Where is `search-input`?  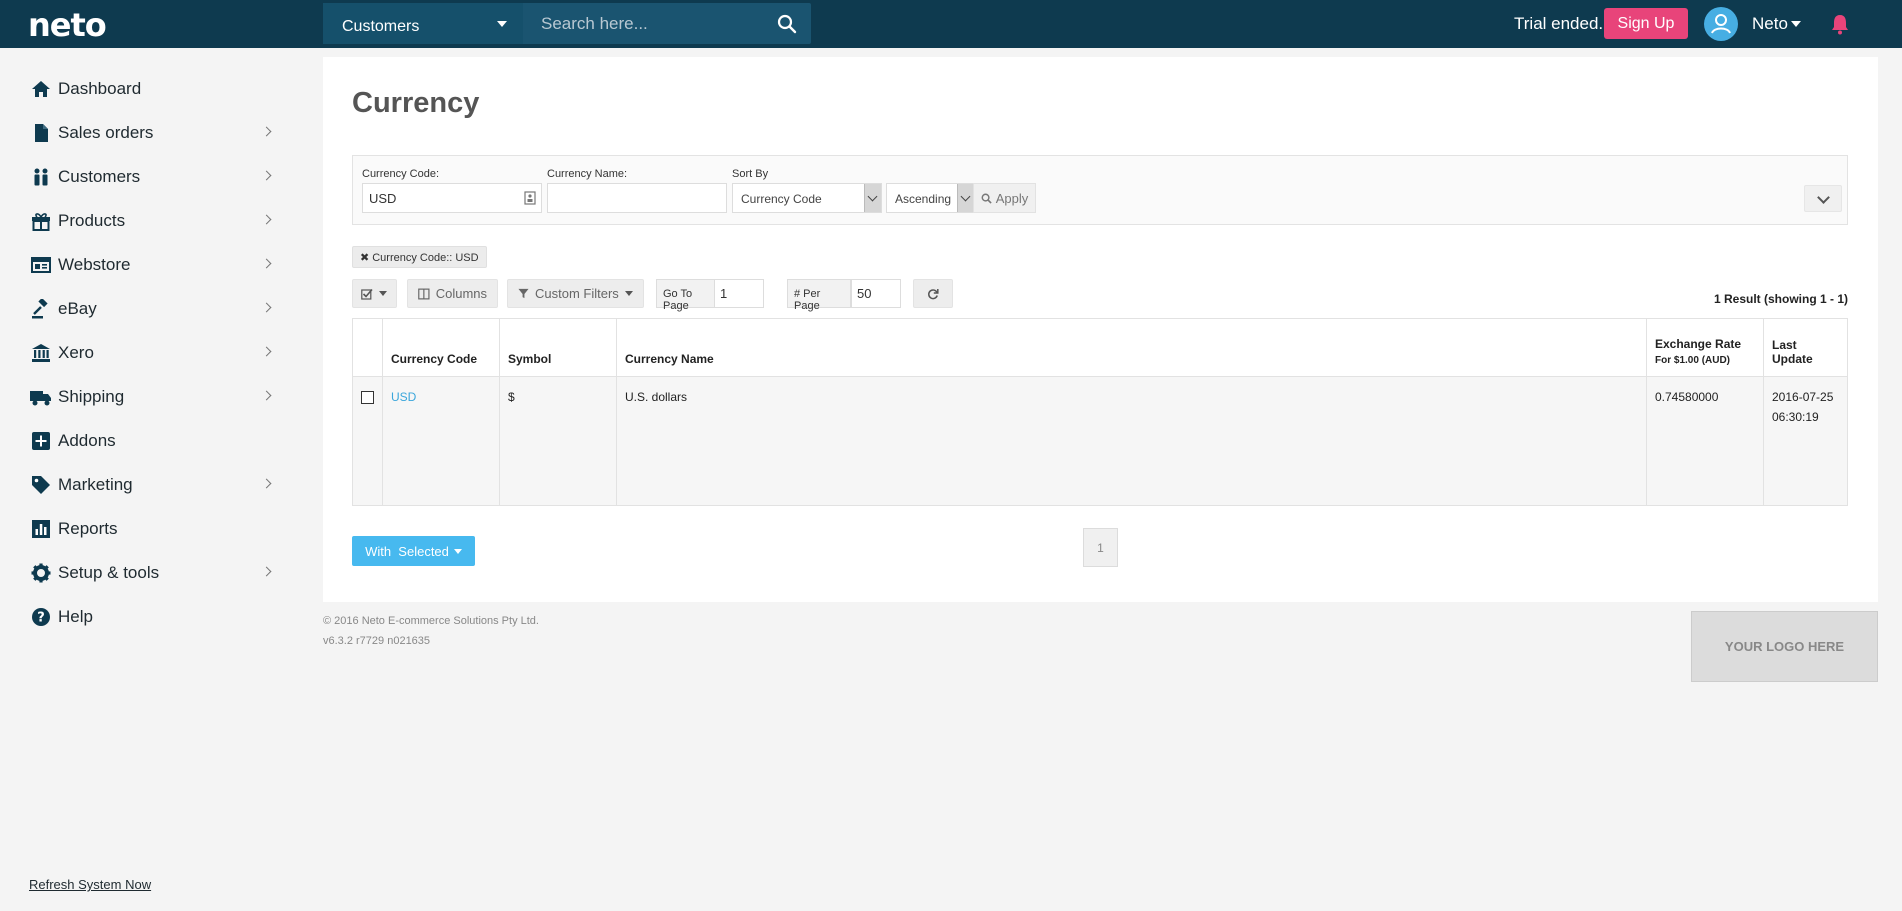 search-input is located at coordinates (667, 23).